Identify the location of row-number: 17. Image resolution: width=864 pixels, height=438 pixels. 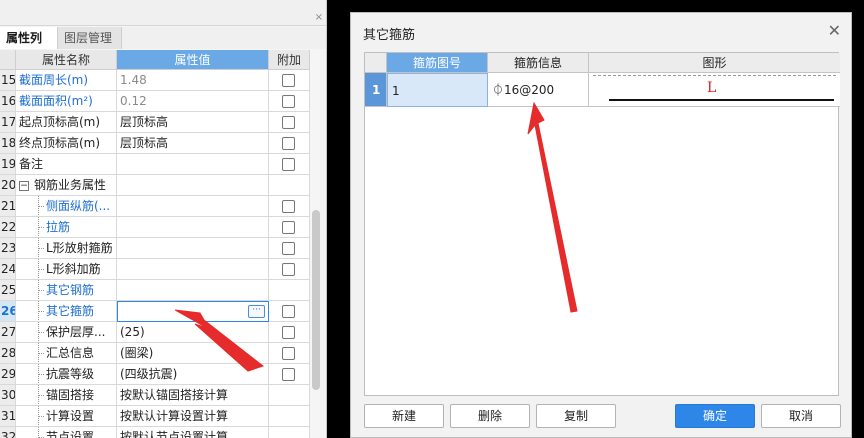
(8, 122).